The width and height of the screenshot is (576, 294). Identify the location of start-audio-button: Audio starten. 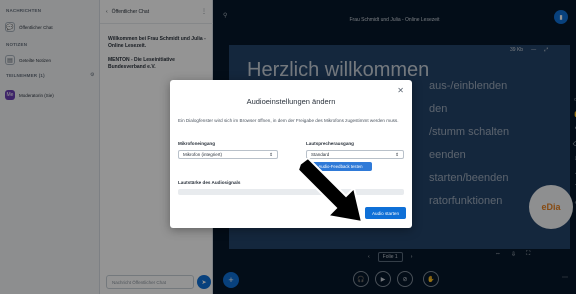
(385, 213).